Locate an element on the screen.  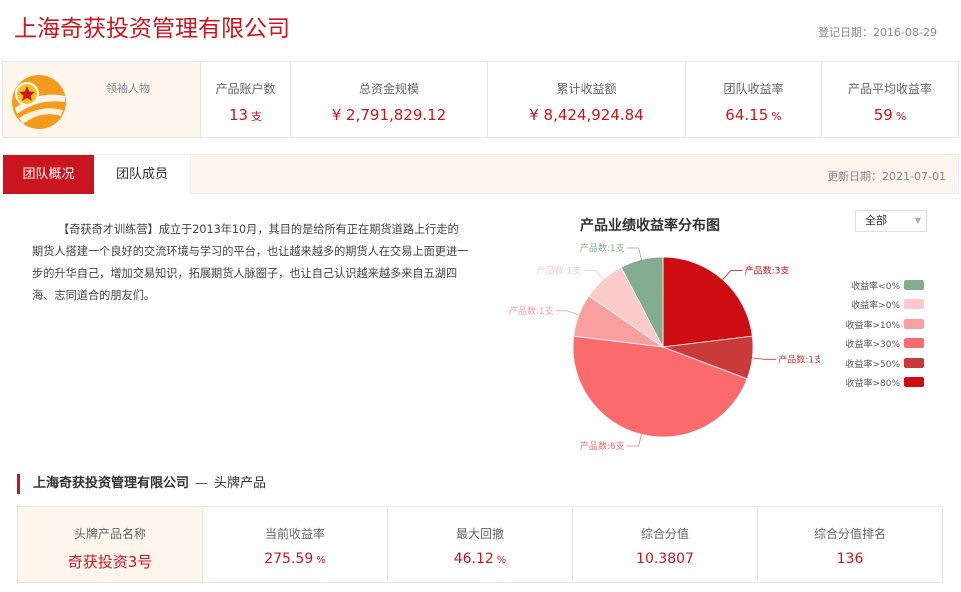
flag-label: 综合分值 is located at coordinates (664, 534).